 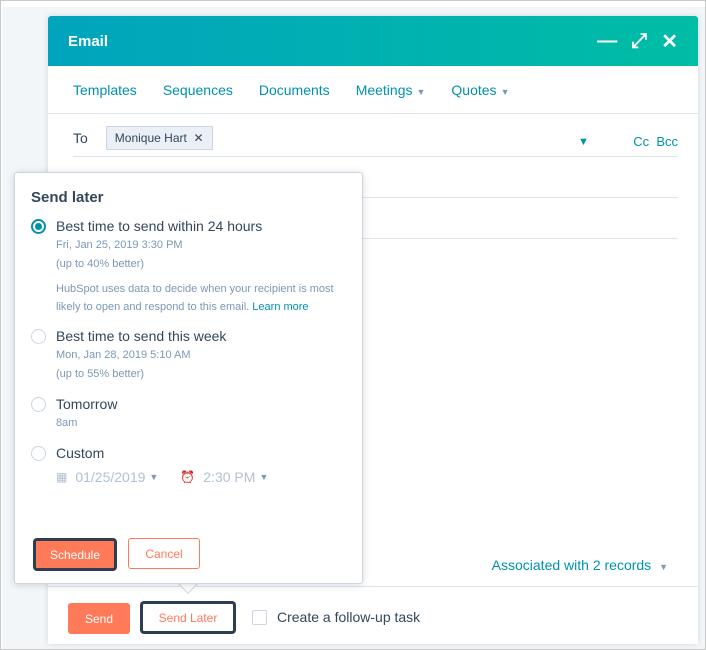 What do you see at coordinates (571, 565) in the screenshot?
I see `associated-label: Associated with 2 records` at bounding box center [571, 565].